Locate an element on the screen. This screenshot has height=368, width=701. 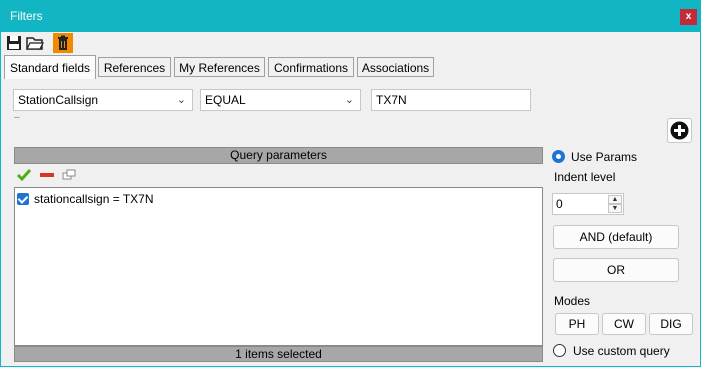
tab-my-references: My References is located at coordinates (219, 67).